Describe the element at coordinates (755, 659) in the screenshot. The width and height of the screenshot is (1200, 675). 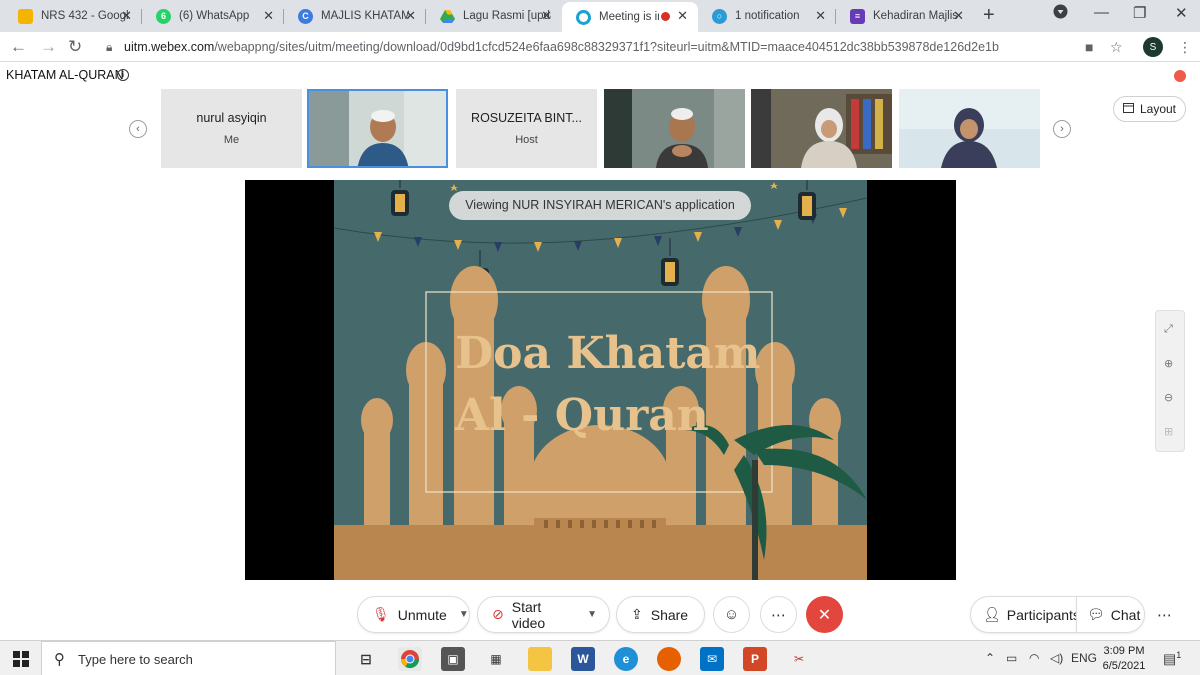
I see `powerpoint-taskbar-icon: P` at that location.